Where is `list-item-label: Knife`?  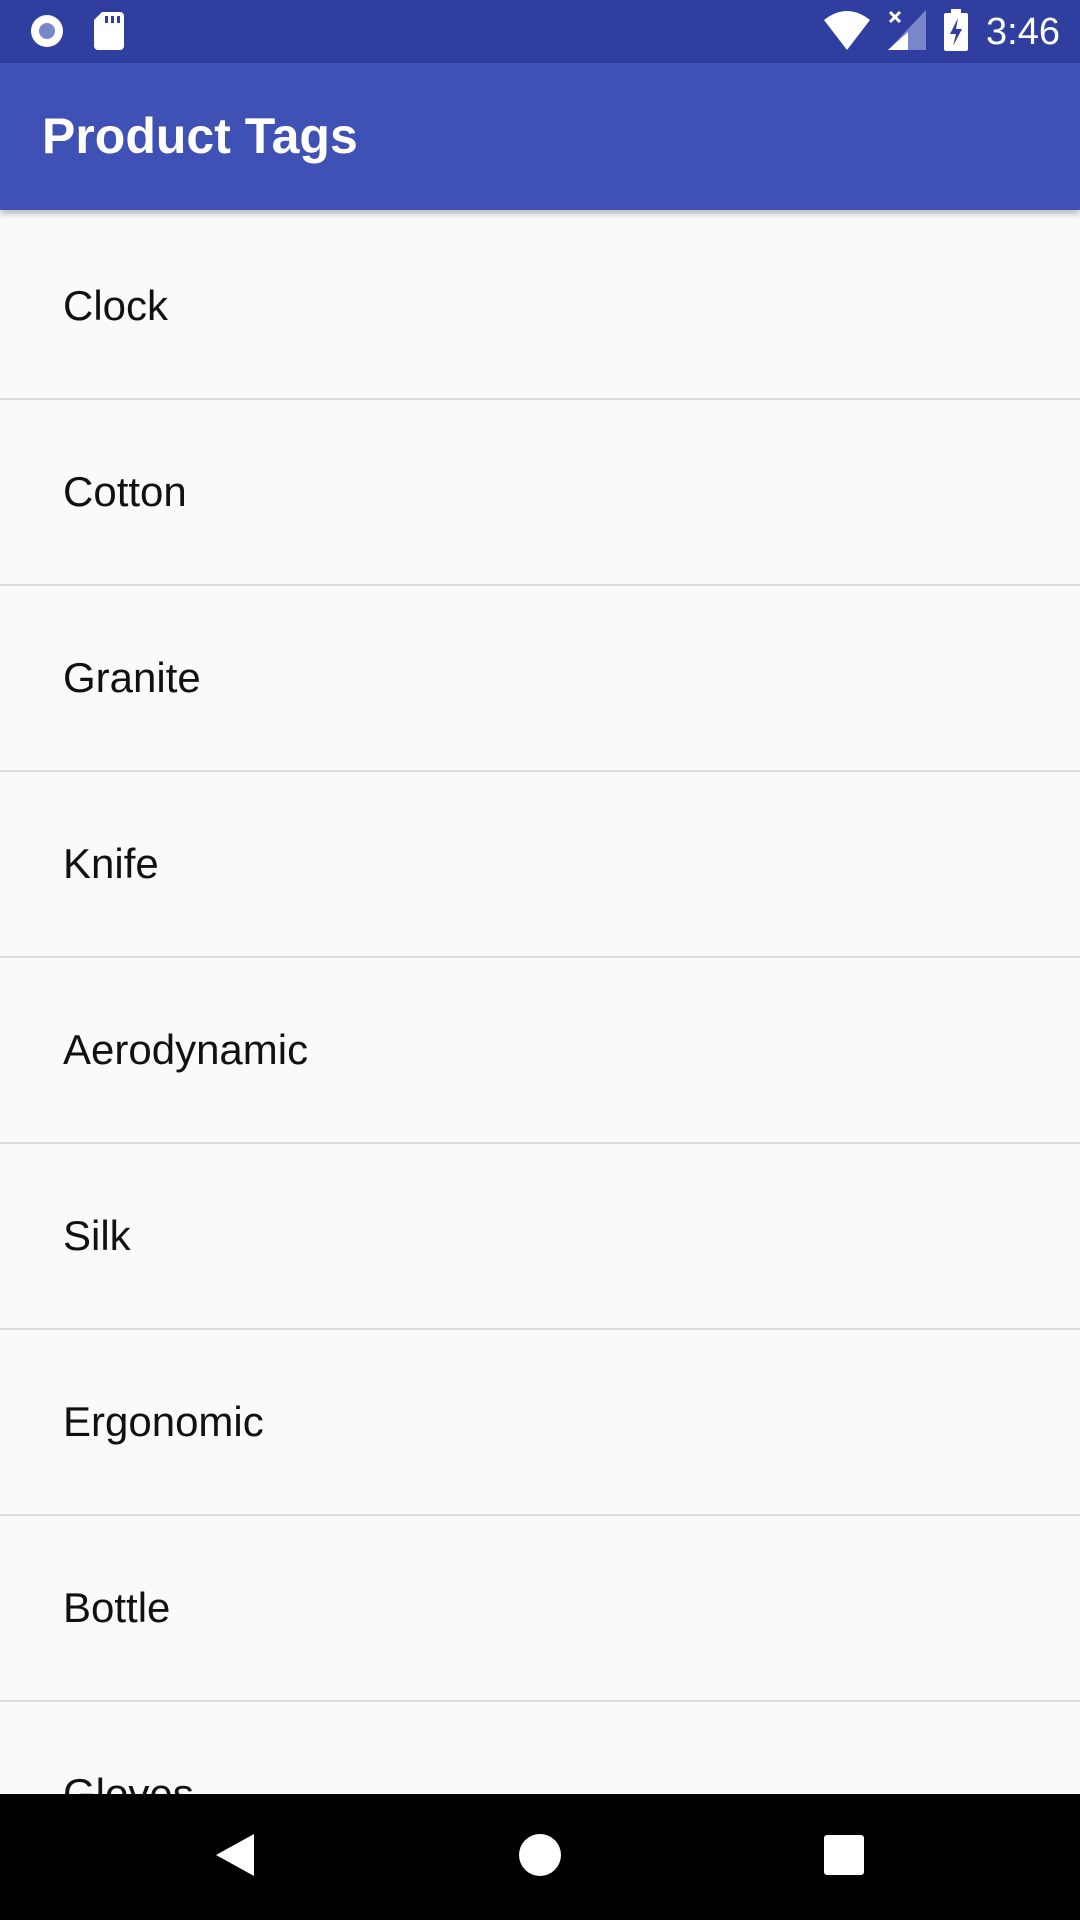
list-item-label: Knife is located at coordinates (111, 863).